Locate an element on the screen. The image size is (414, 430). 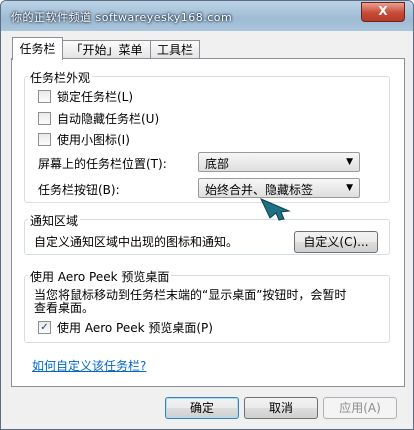
position-value: 底部 is located at coordinates (217, 164).